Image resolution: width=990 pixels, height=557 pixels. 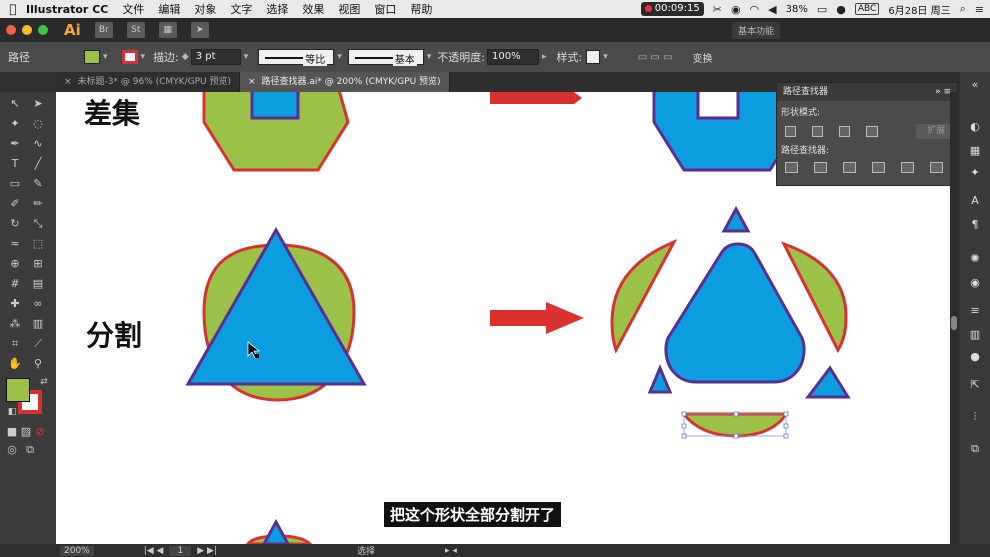 What do you see at coordinates (975, 85) in the screenshot?
I see `collapse-dock-icon: «` at bounding box center [975, 85].